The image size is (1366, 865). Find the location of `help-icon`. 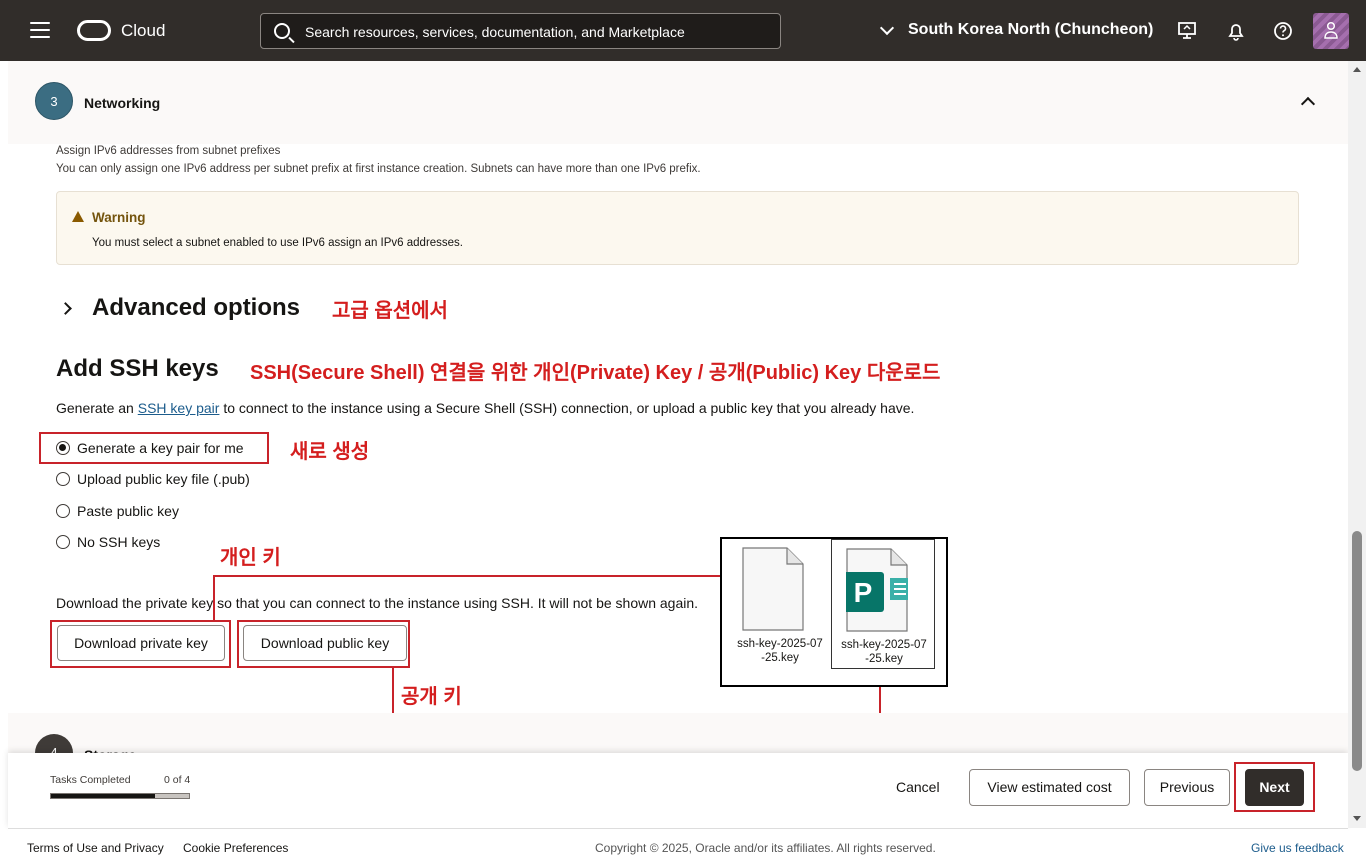

help-icon is located at coordinates (1283, 31).